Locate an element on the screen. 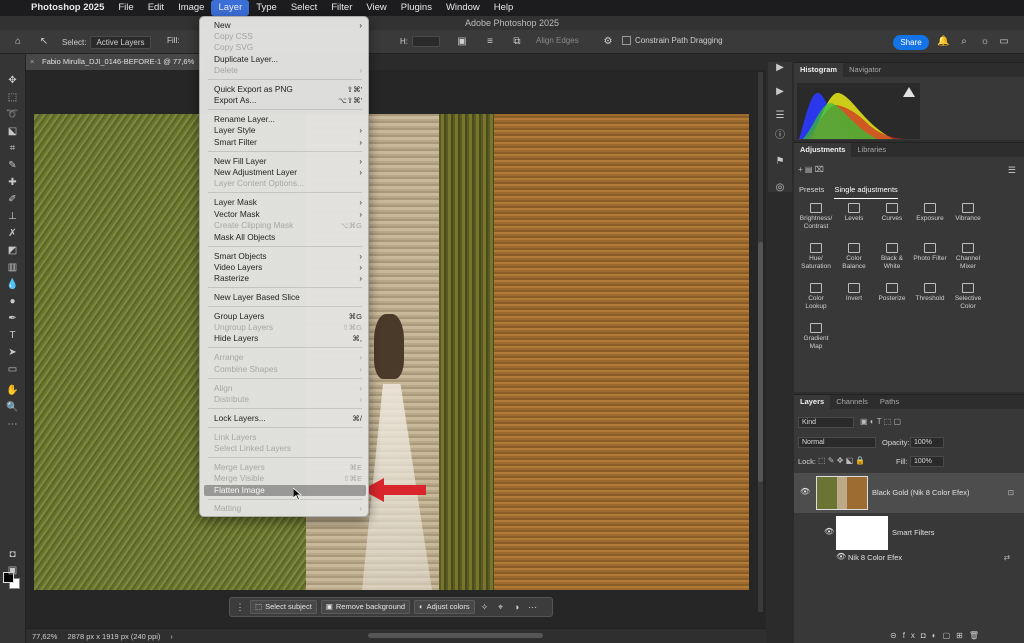 Image resolution: width=1024 pixels, height=643 pixels. fill-field: 100% is located at coordinates (927, 461).